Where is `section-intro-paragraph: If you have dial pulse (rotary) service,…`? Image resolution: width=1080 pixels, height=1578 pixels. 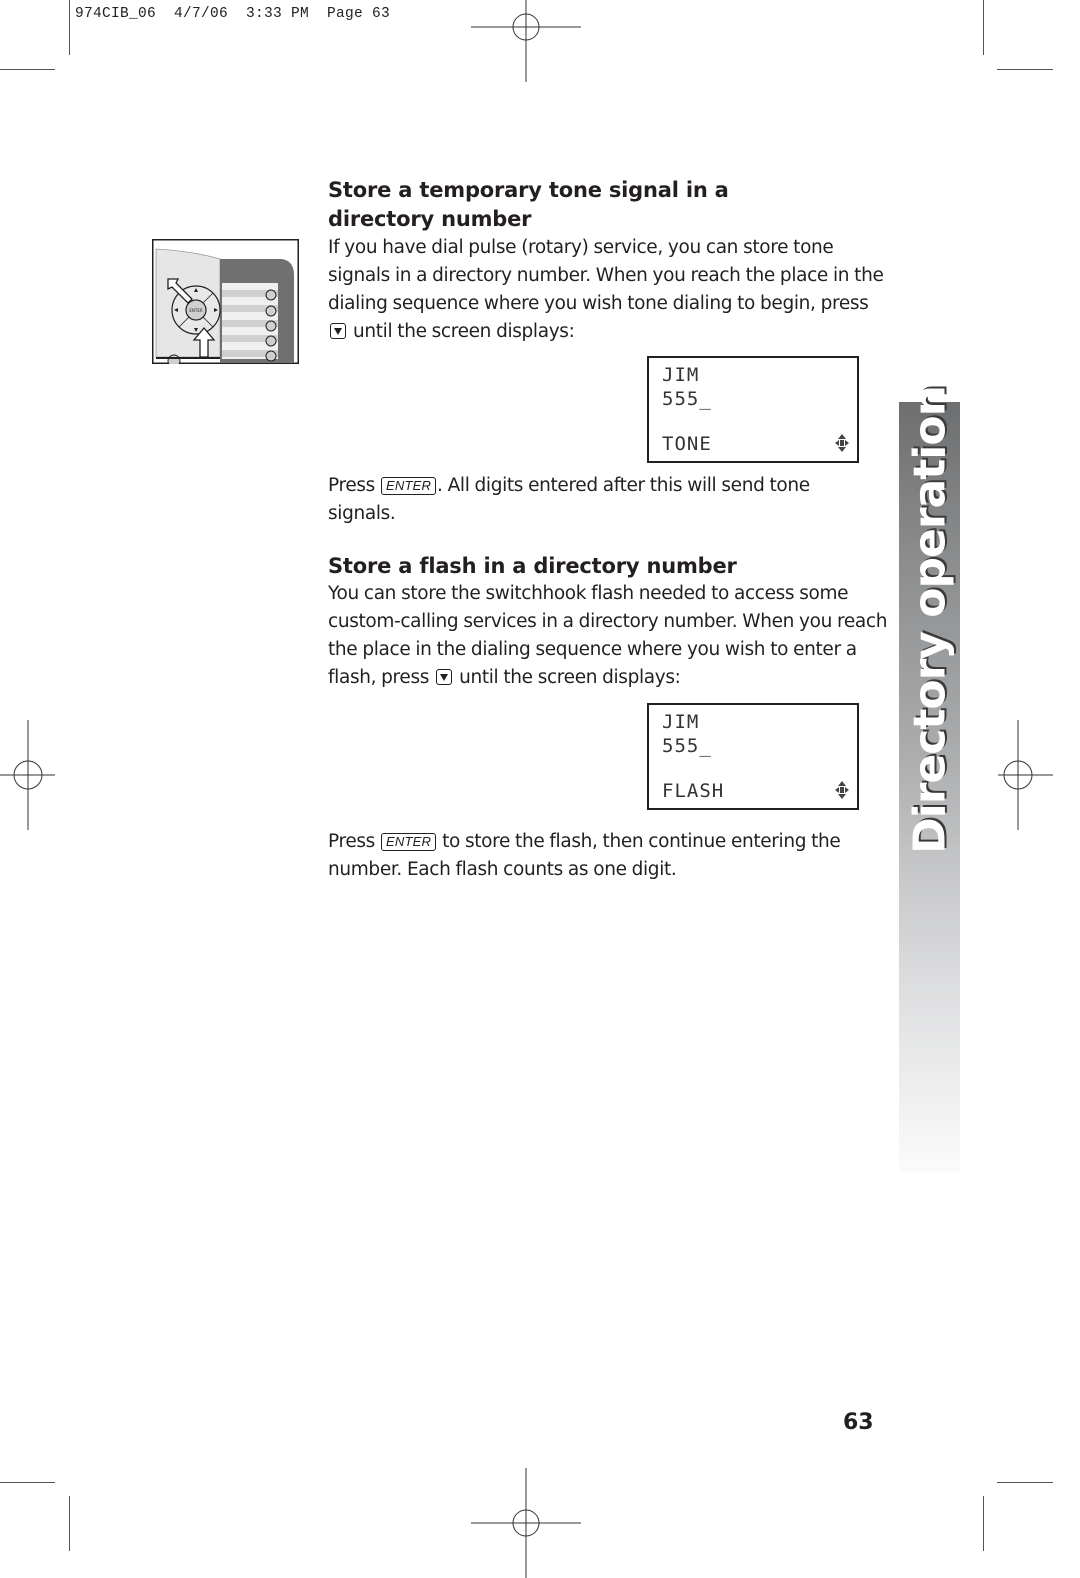 section-intro-paragraph: If you have dial pulse (rotary) service,… is located at coordinates (608, 290).